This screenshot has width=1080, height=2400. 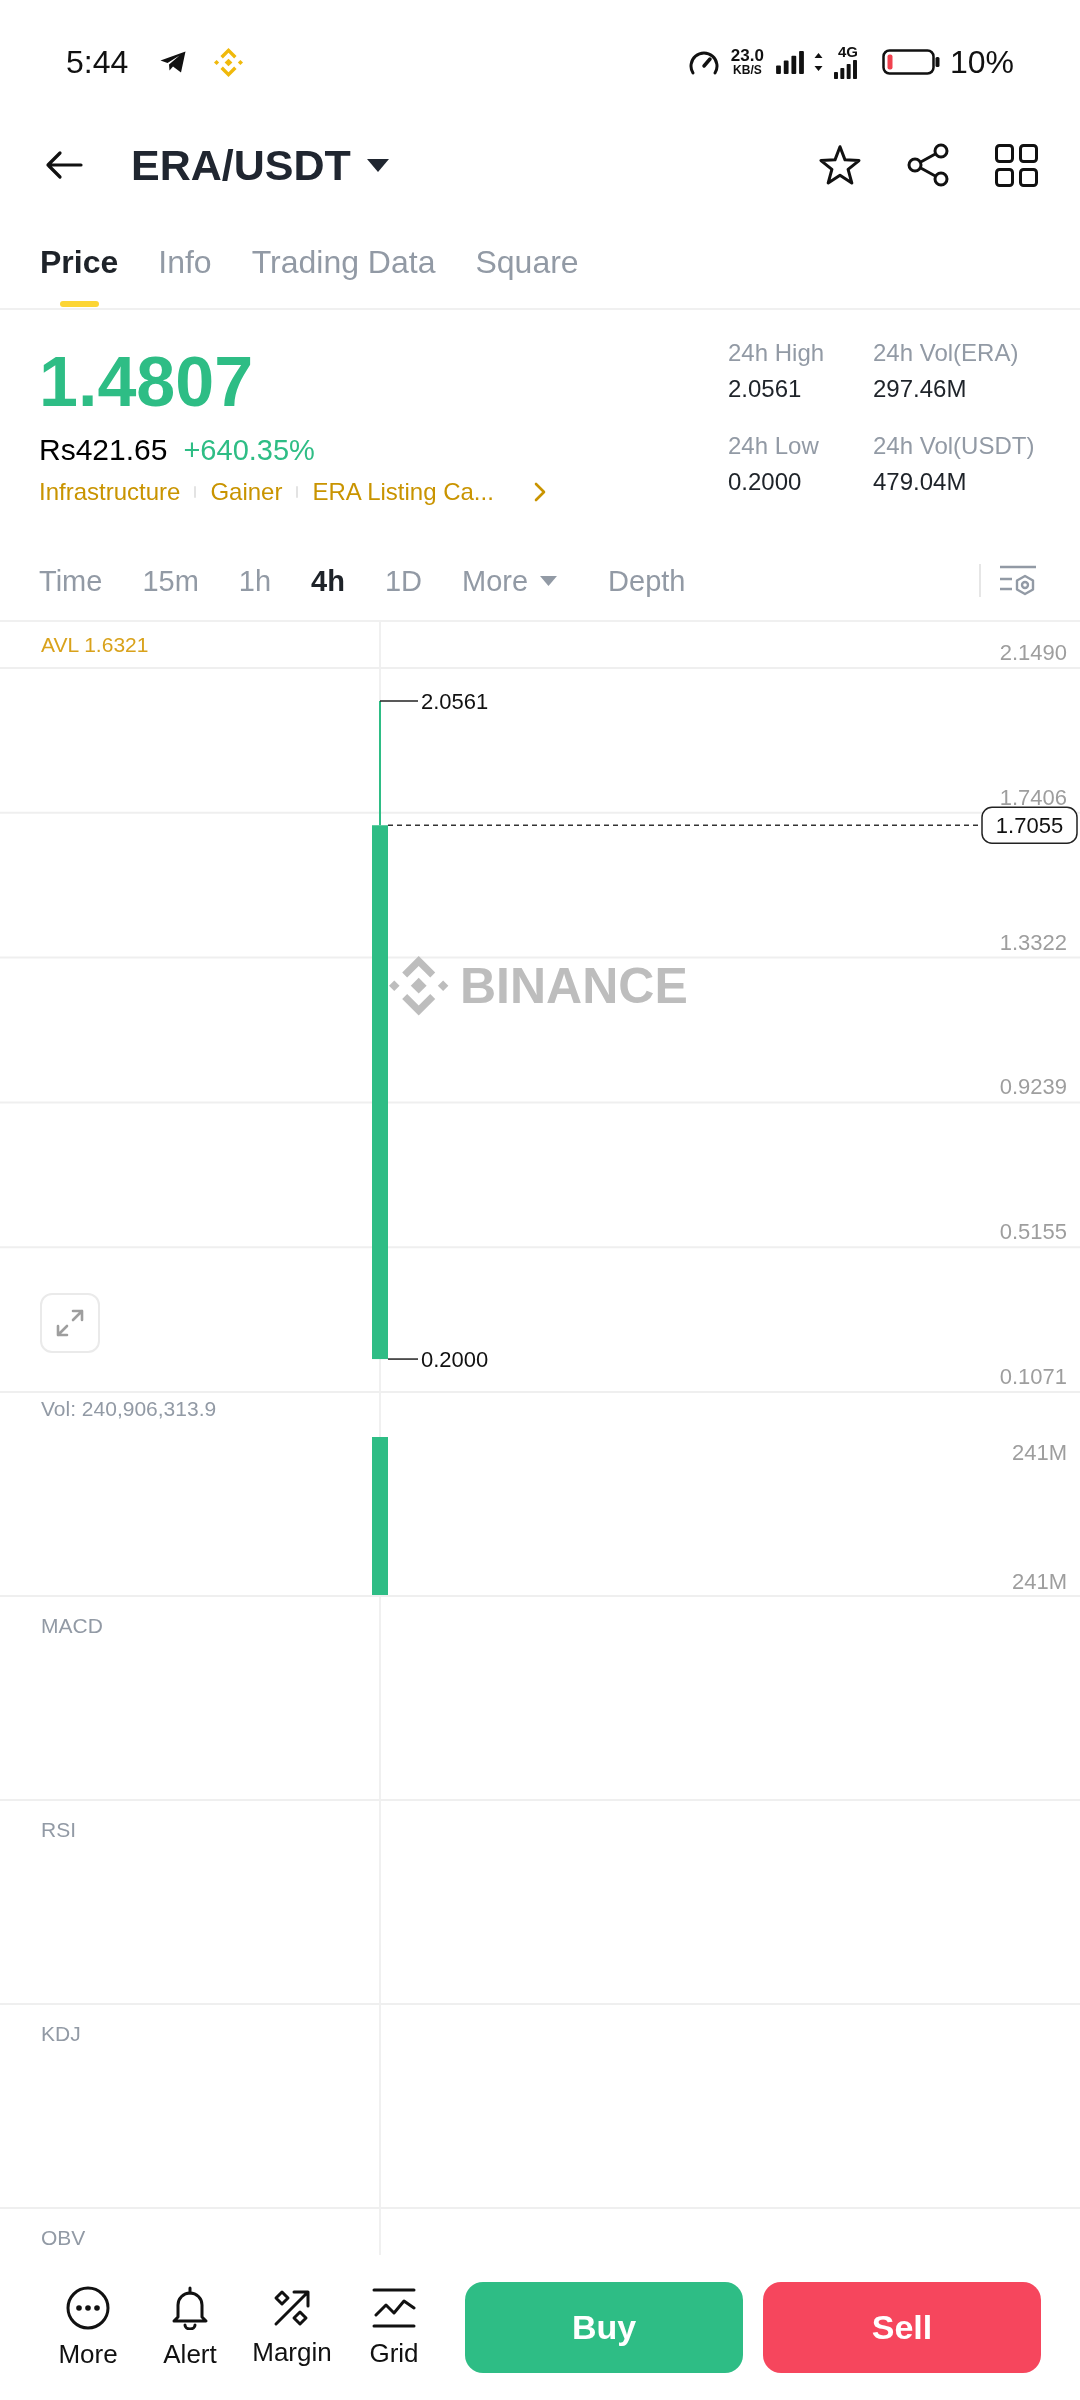 I want to click on expand-icon, so click(x=70, y=1323).